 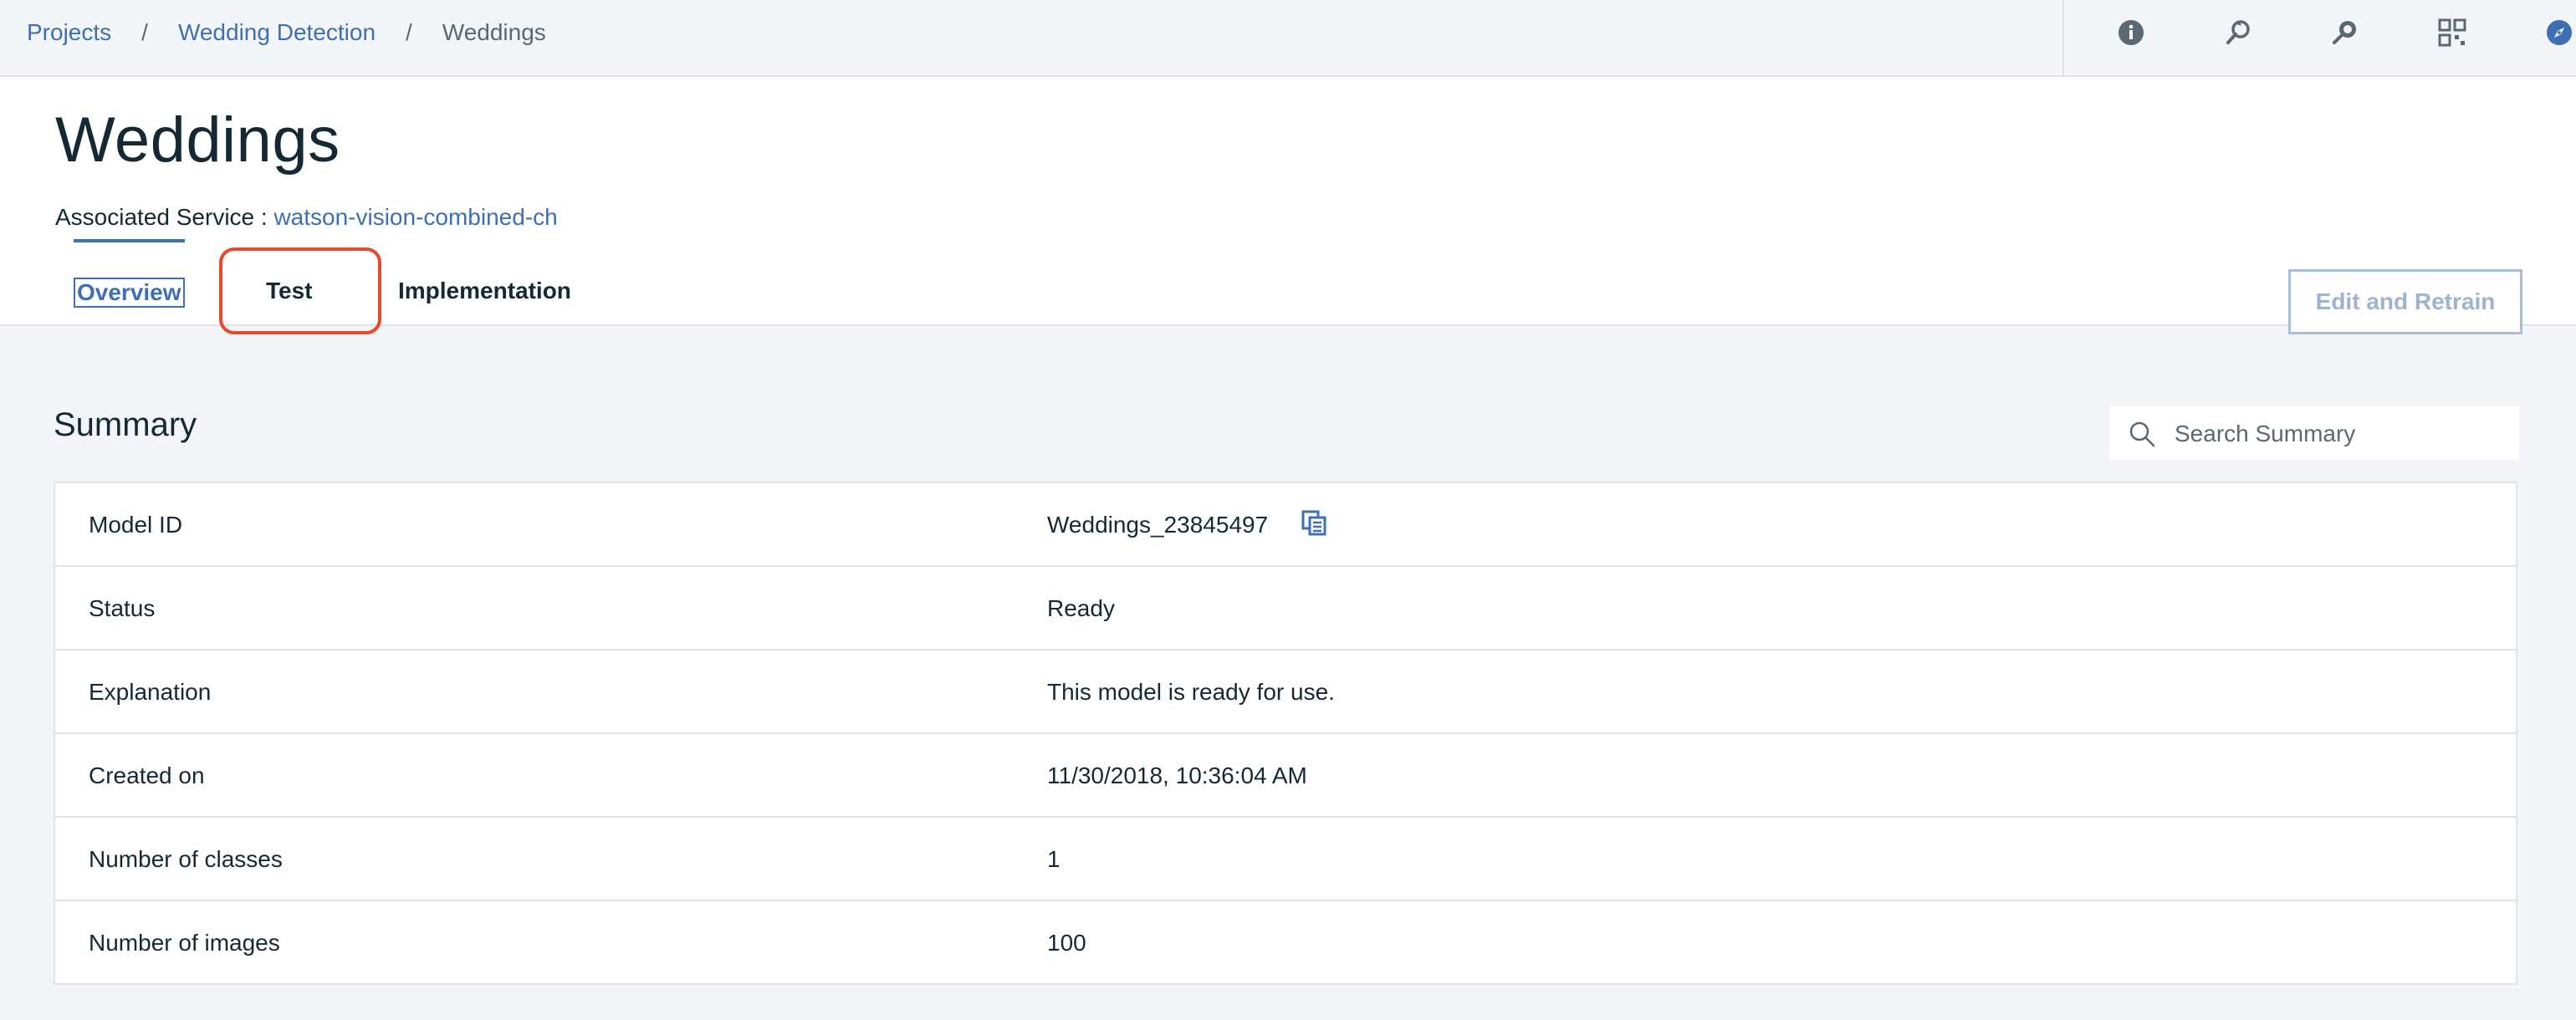 I want to click on row-label: Created on, so click(x=147, y=775).